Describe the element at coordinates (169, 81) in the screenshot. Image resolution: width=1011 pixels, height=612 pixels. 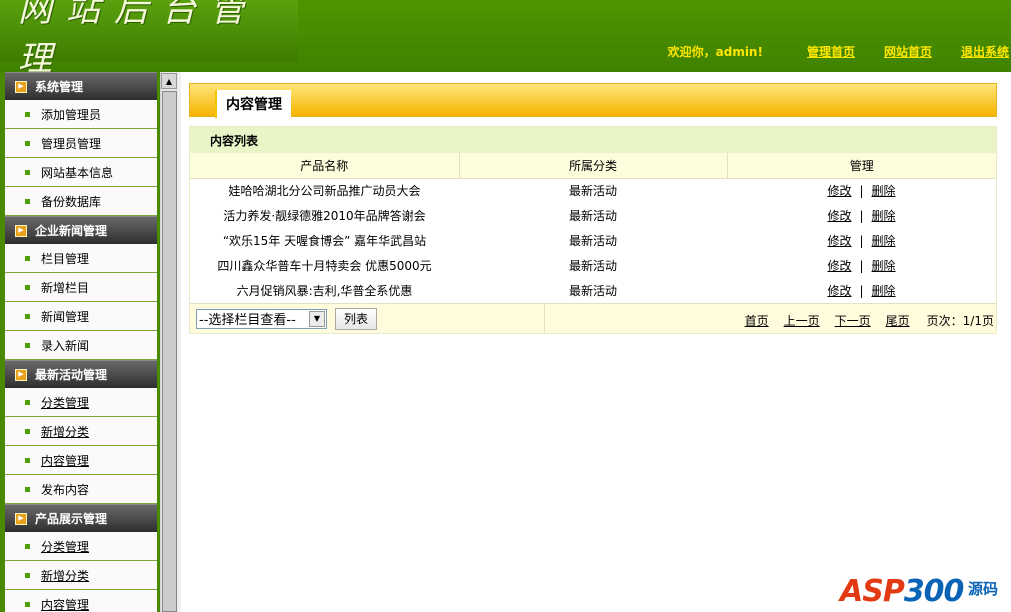
I see `scroll-up-icon: ▲` at that location.